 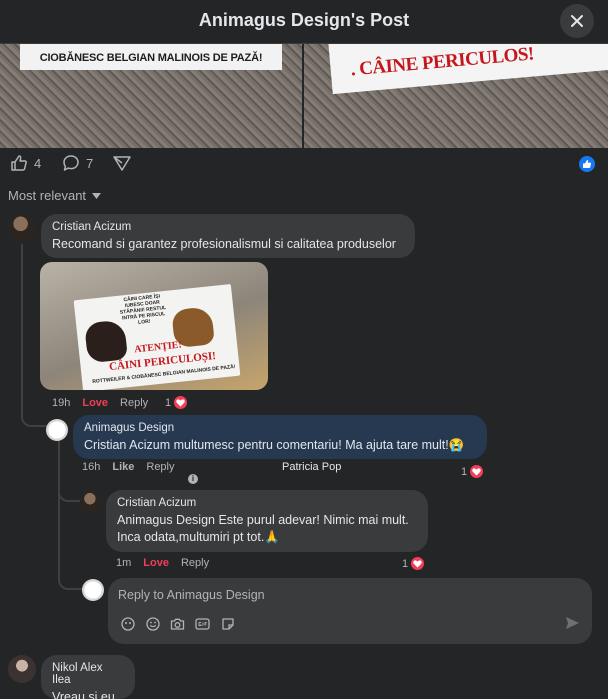 I want to click on info-icon: i, so click(x=193, y=479).